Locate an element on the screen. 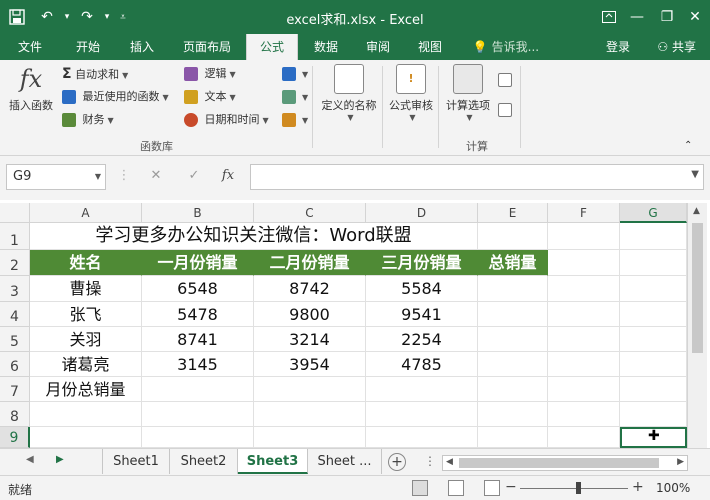 The image size is (710, 500). cell-a9 is located at coordinates (86, 437).